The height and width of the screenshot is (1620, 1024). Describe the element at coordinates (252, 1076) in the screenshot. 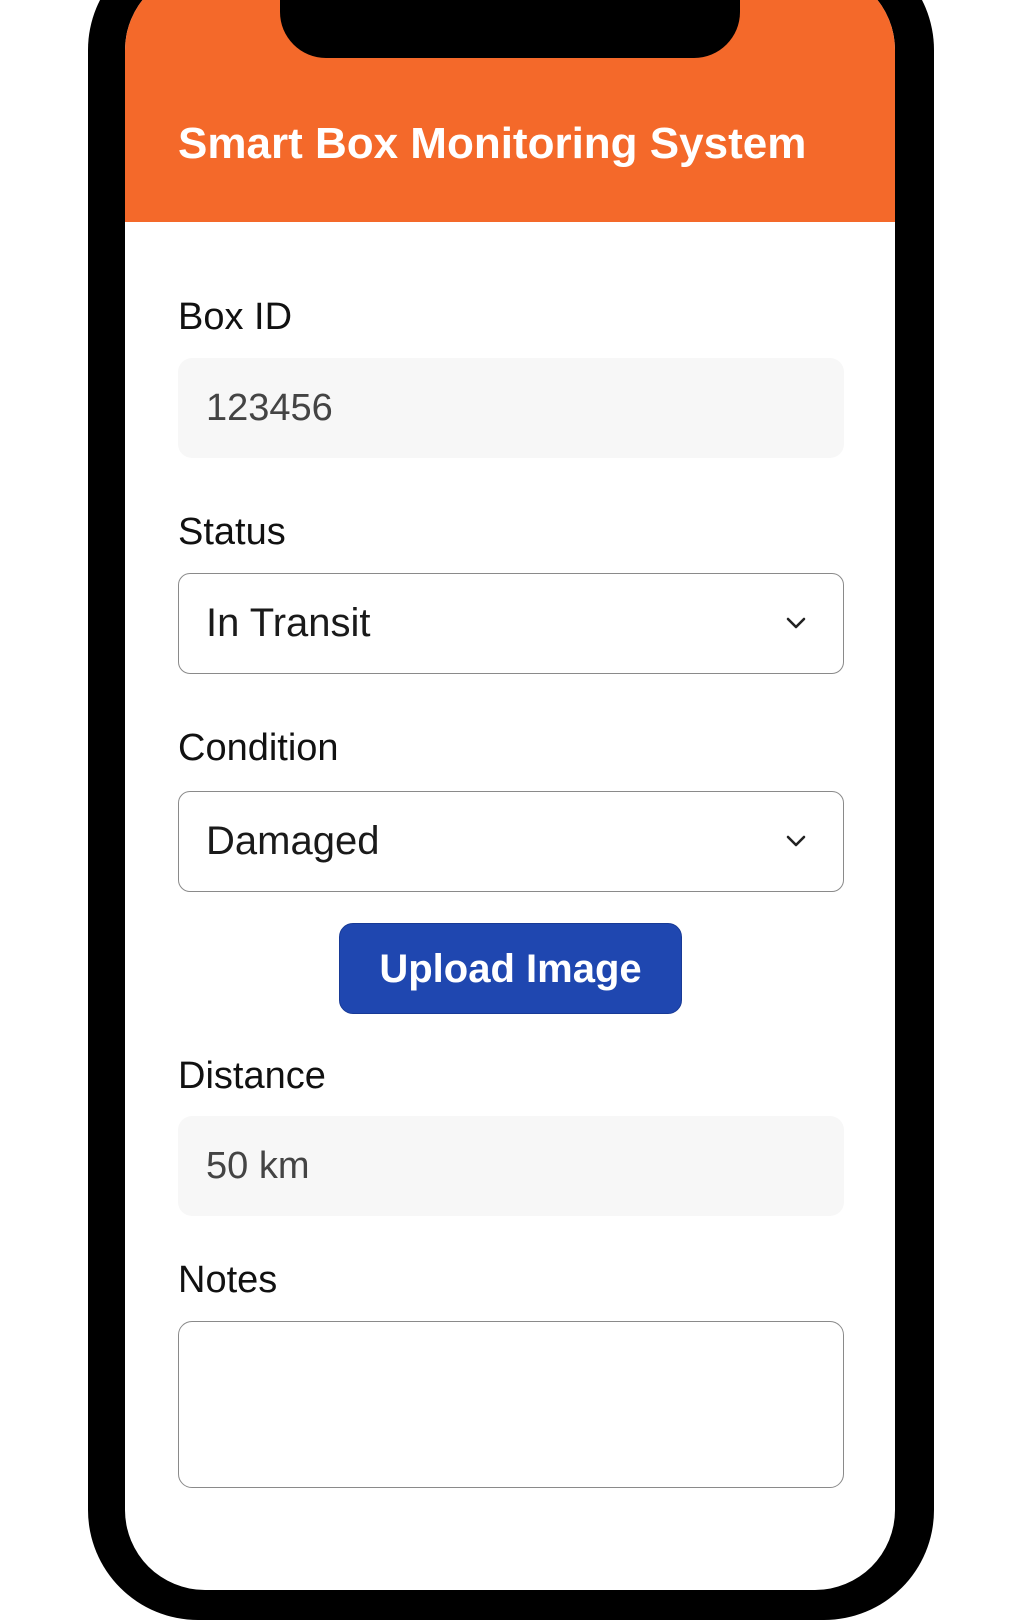

I see `distance-label: Distance` at that location.